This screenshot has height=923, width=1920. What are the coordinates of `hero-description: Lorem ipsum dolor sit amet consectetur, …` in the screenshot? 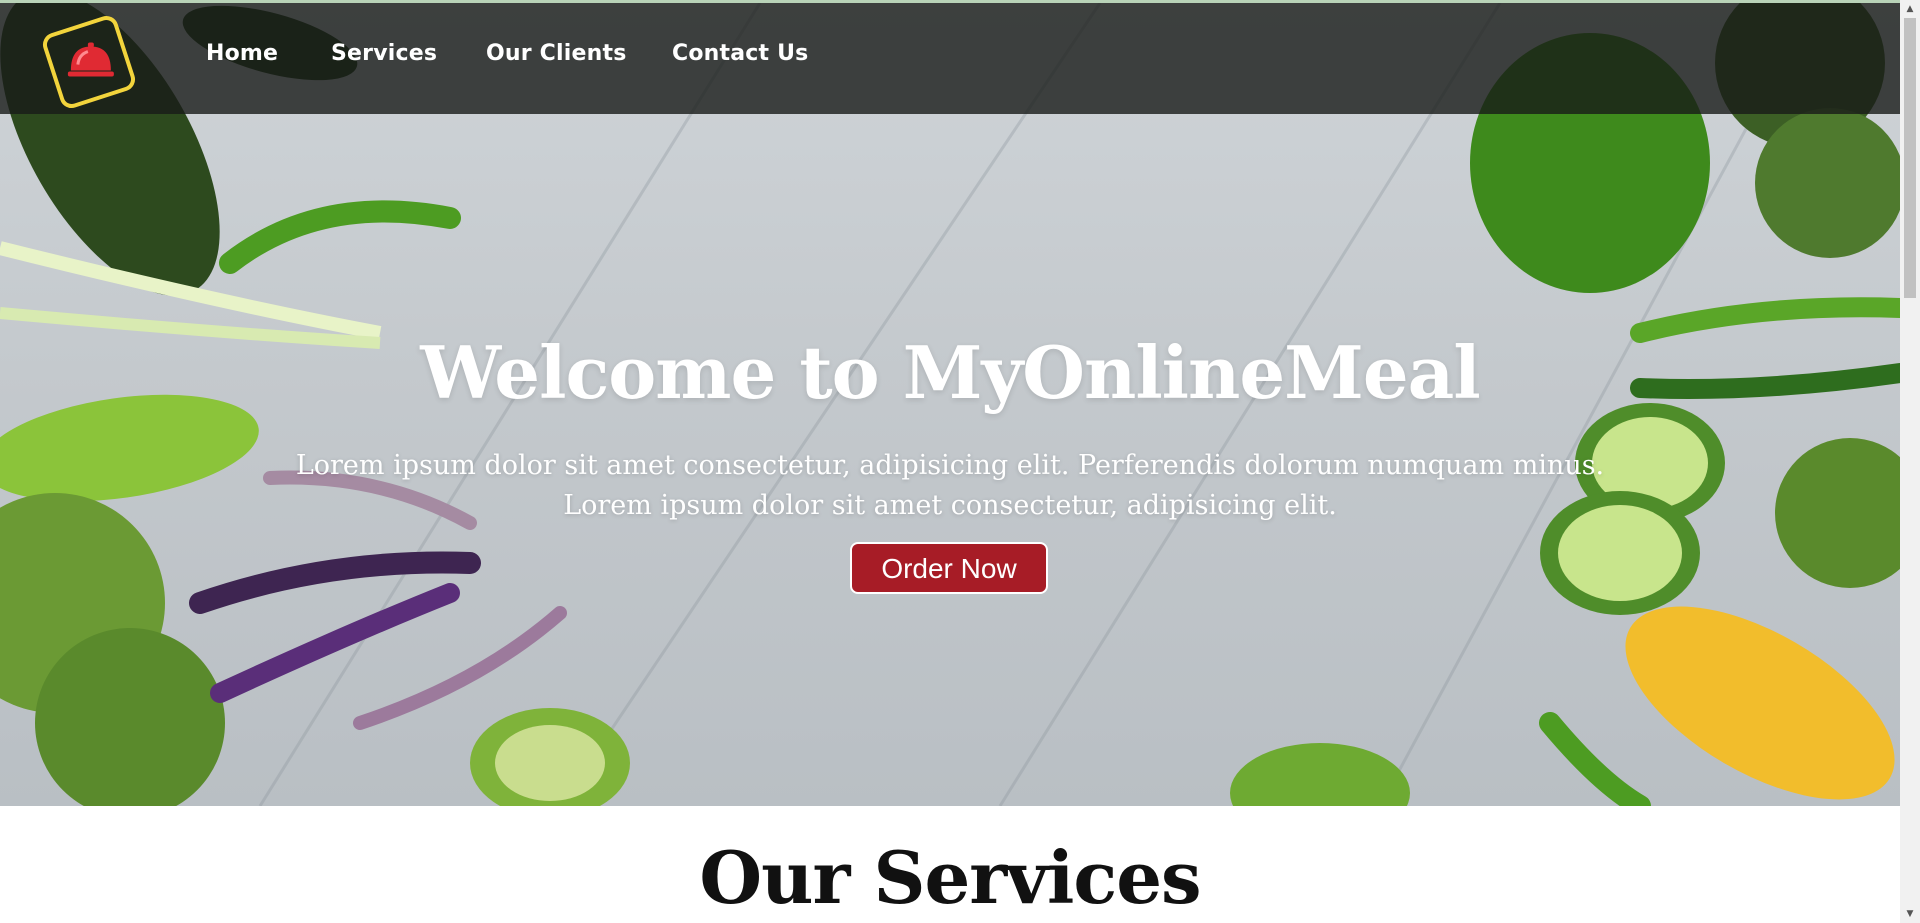 It's located at (950, 486).